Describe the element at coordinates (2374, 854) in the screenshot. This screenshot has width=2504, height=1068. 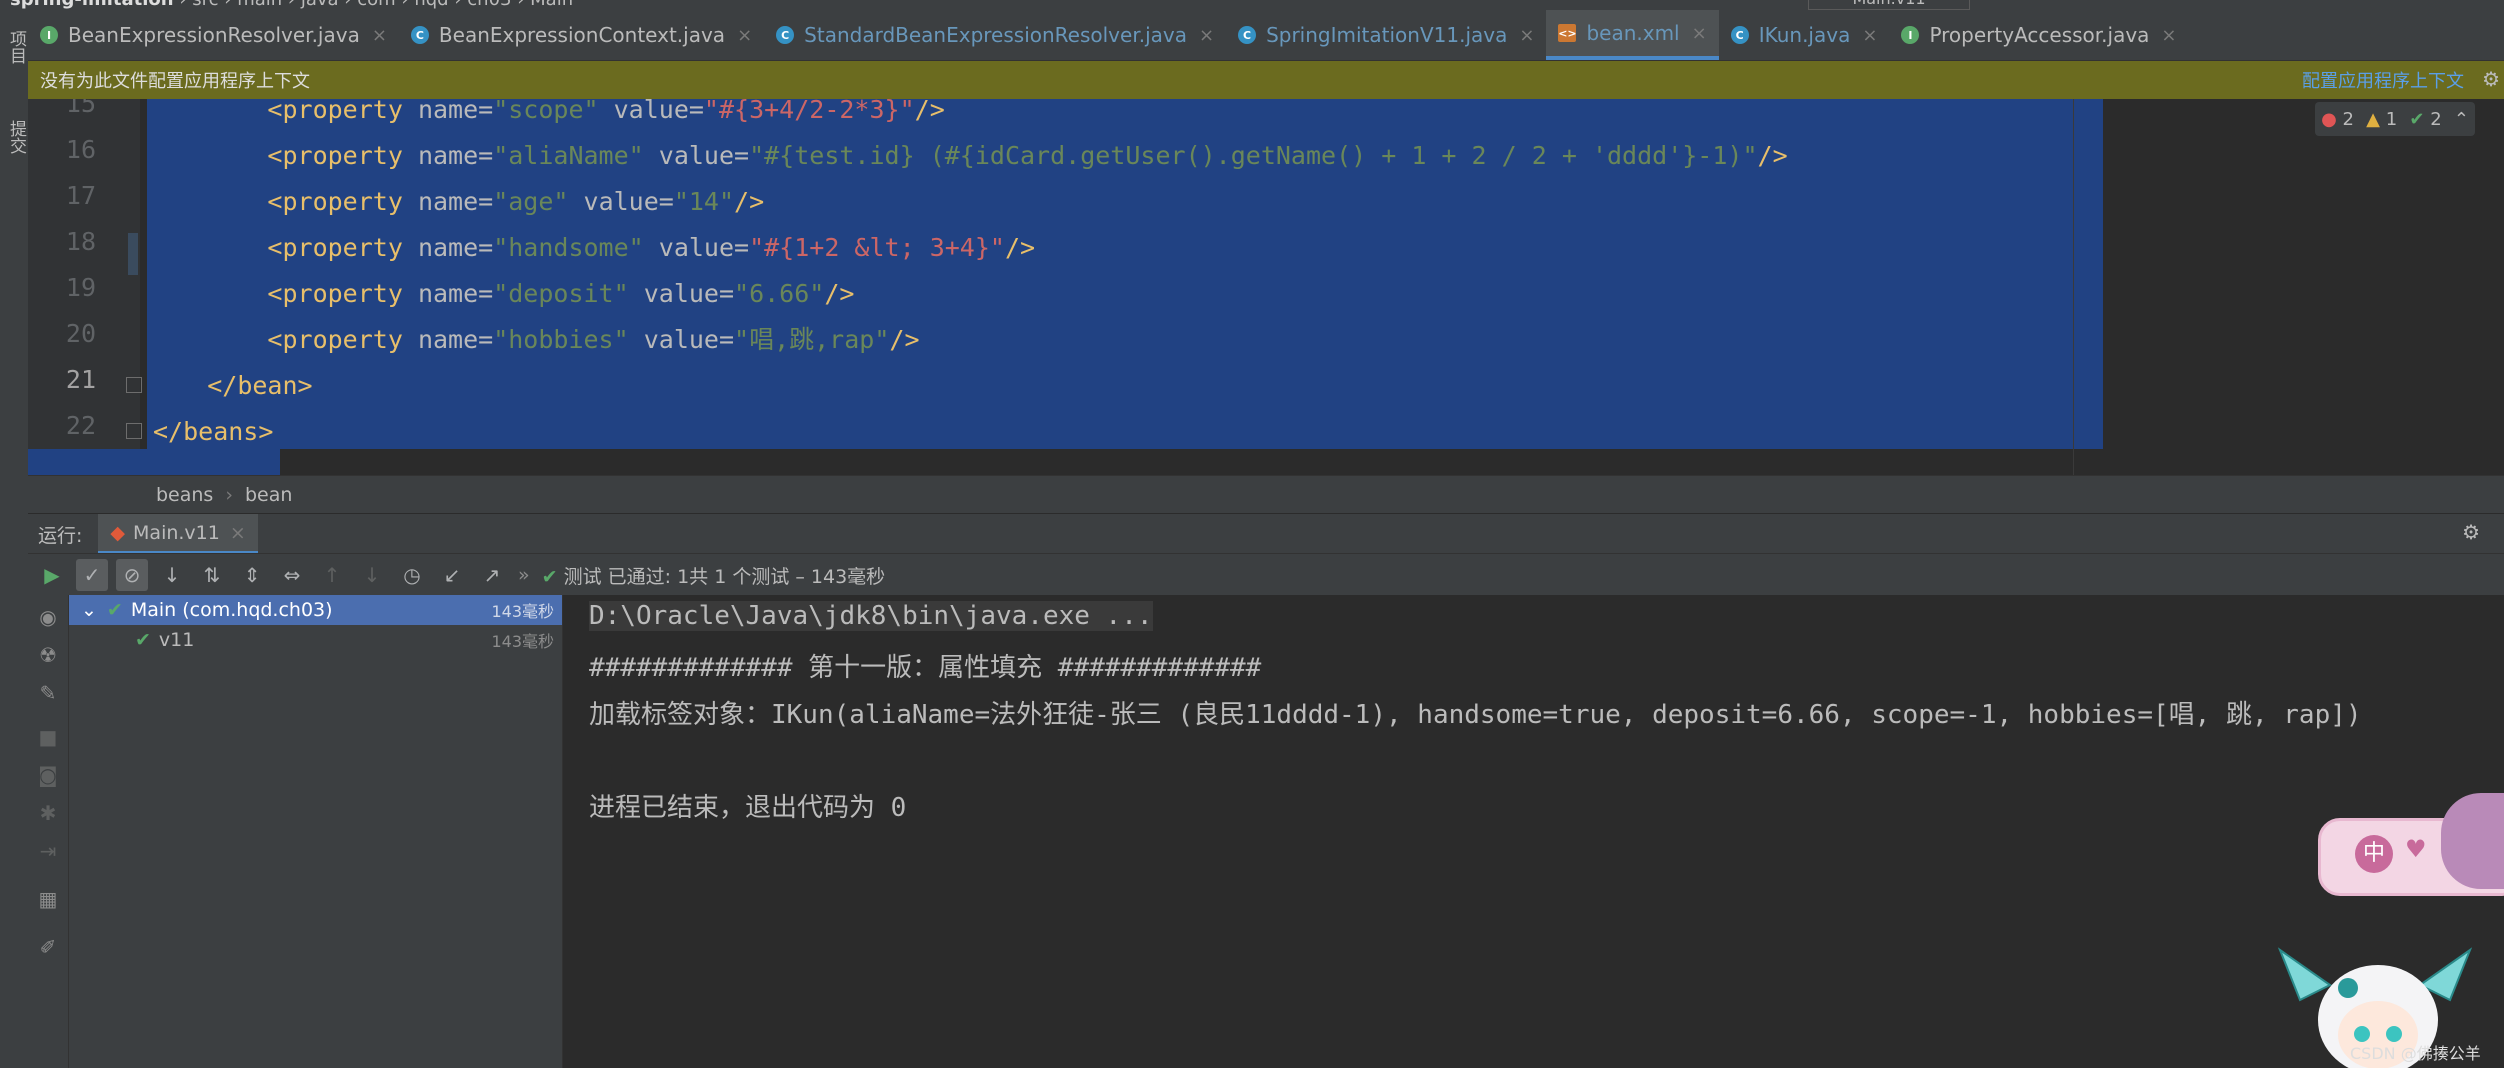
I see `ime-mode-indicator: 中` at that location.